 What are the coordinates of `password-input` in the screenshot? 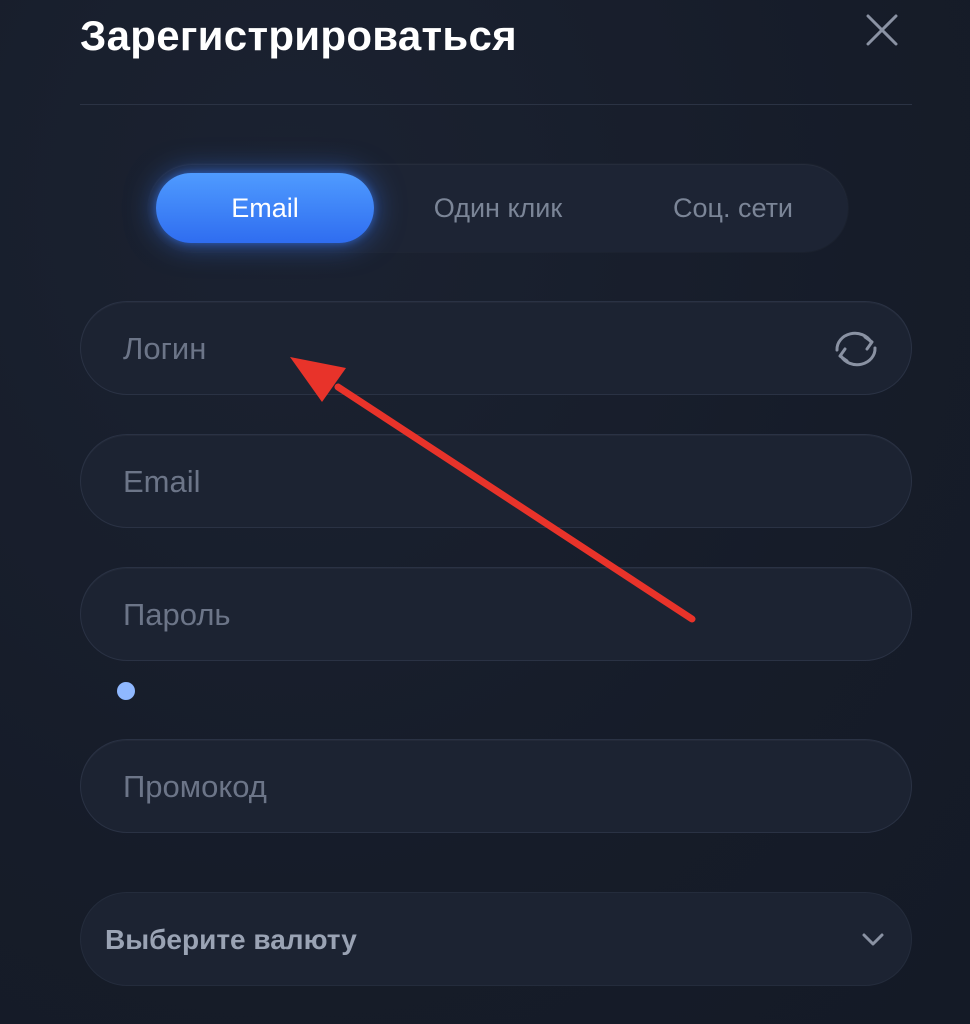 It's located at (473, 615).